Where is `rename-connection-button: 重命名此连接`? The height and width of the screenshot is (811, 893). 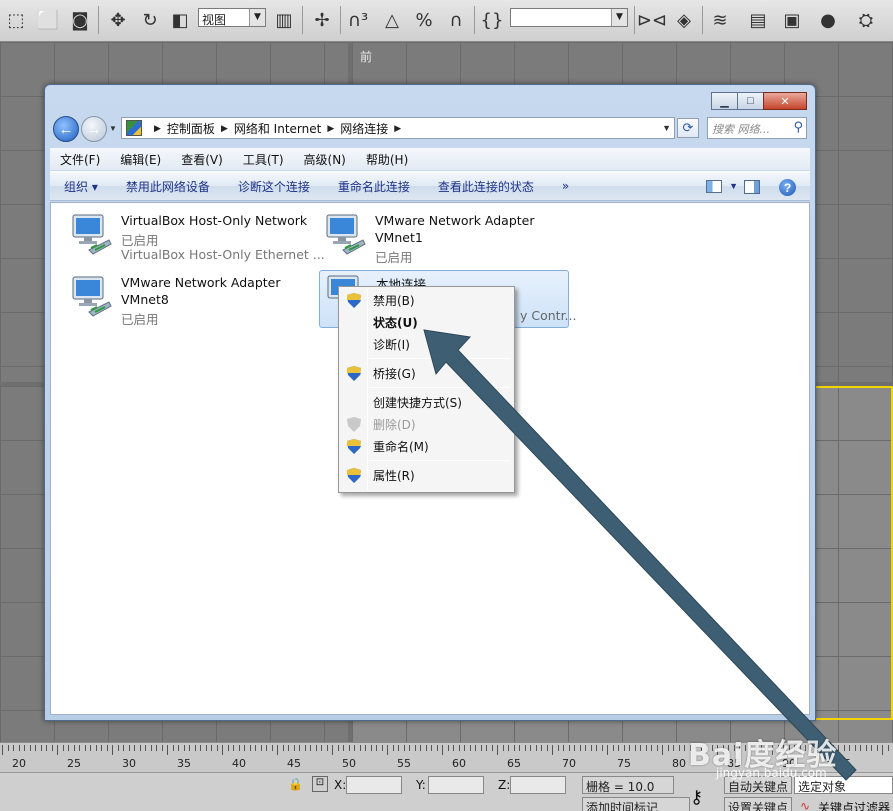
rename-connection-button: 重命名此连接 is located at coordinates (374, 186).